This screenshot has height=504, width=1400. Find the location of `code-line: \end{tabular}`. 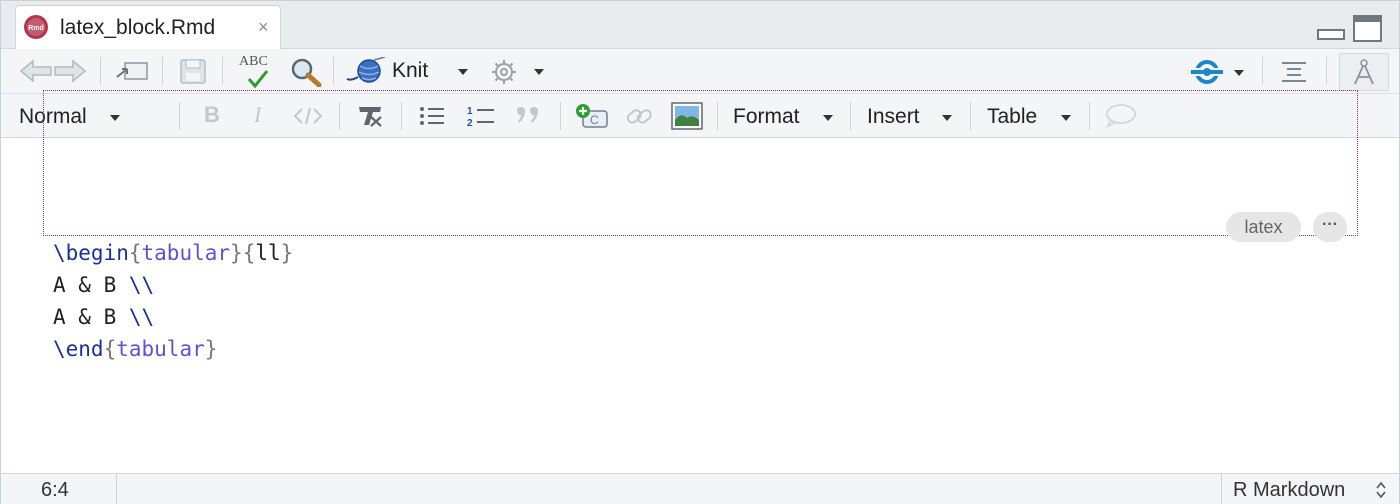

code-line: \end{tabular} is located at coordinates (173, 349).